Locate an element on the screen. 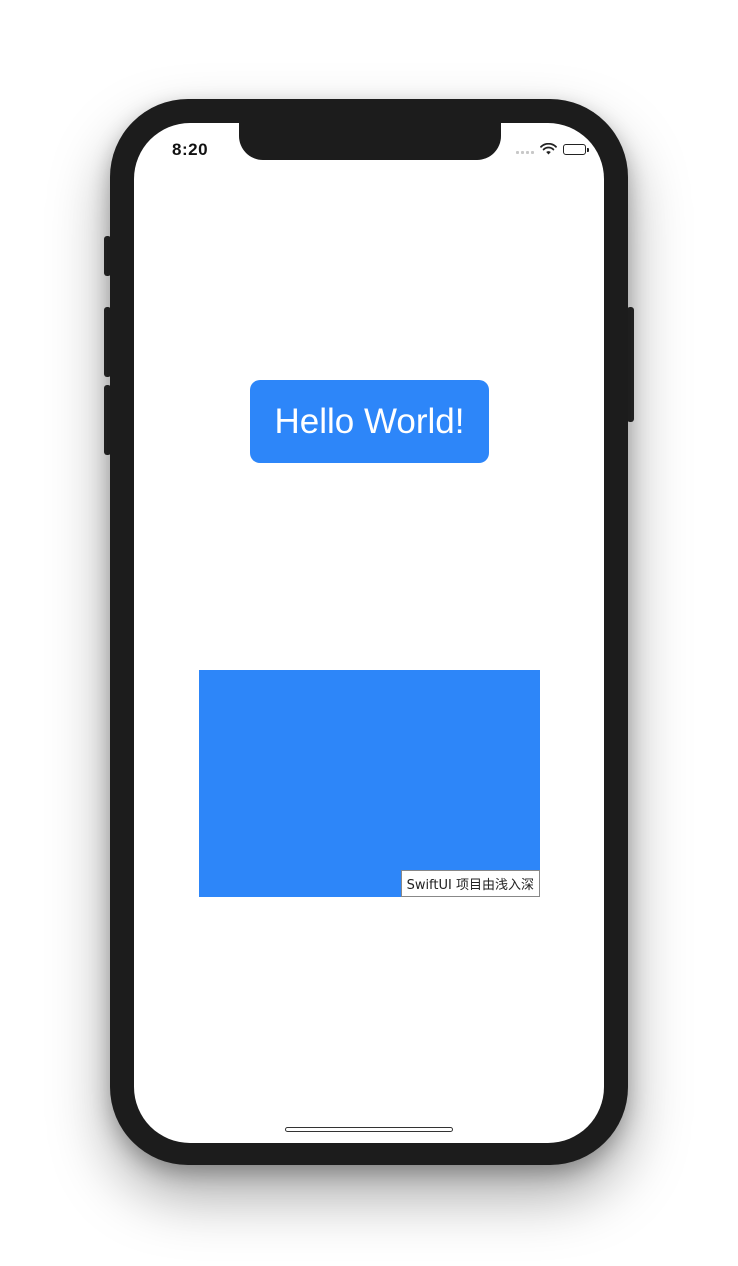  status-time: 8:20 is located at coordinates (190, 149).